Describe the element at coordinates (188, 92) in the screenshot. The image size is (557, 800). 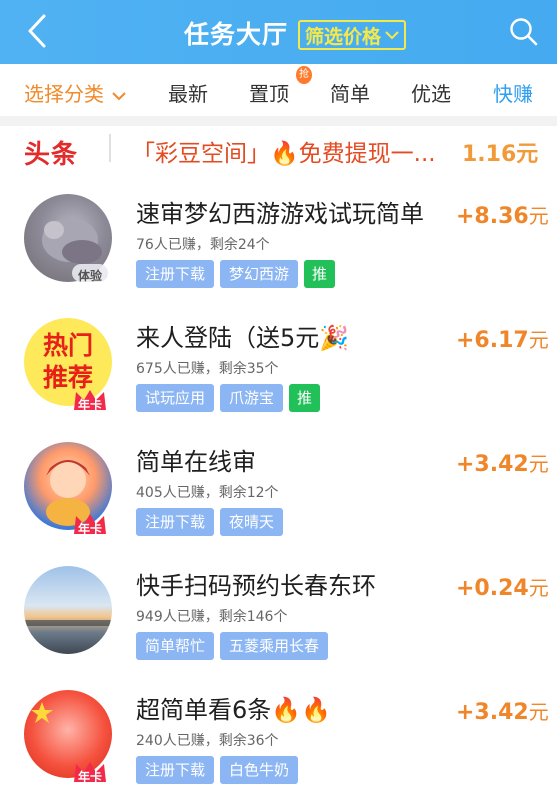
I see `tab-latest: 最新` at that location.